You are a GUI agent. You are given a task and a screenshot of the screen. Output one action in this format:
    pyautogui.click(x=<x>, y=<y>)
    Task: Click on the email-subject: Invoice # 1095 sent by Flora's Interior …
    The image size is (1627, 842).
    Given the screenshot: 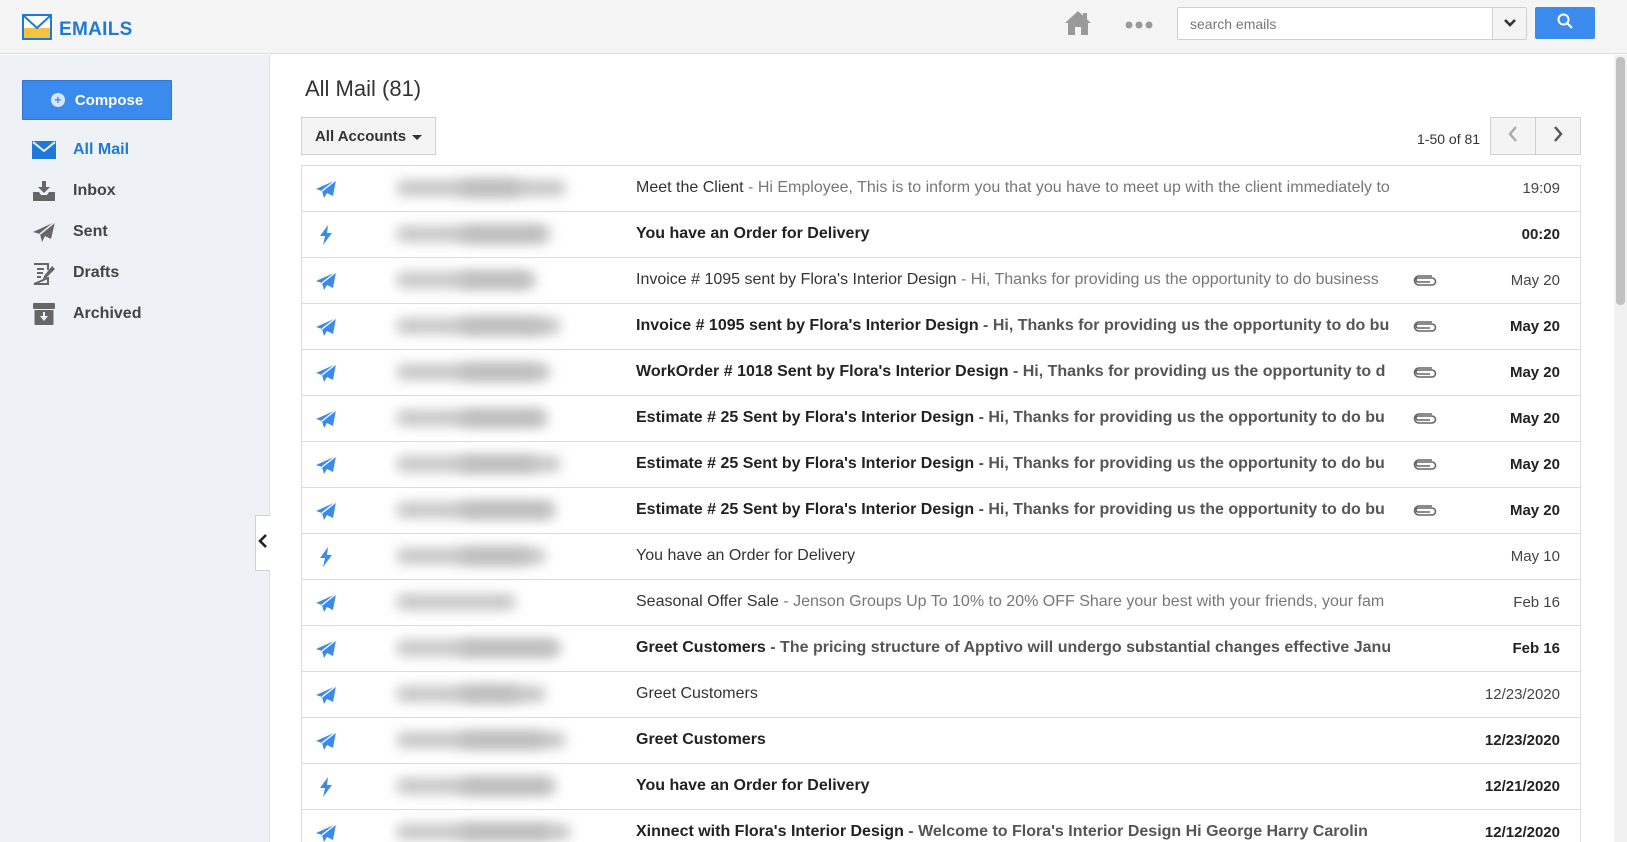 What is the action you would take?
    pyautogui.click(x=807, y=325)
    